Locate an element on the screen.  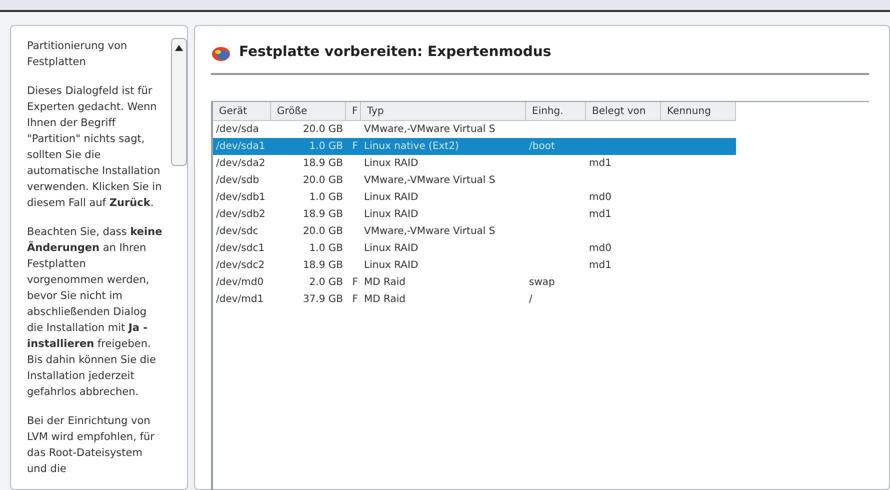
table-cell: 2.0 GB is located at coordinates (326, 282).